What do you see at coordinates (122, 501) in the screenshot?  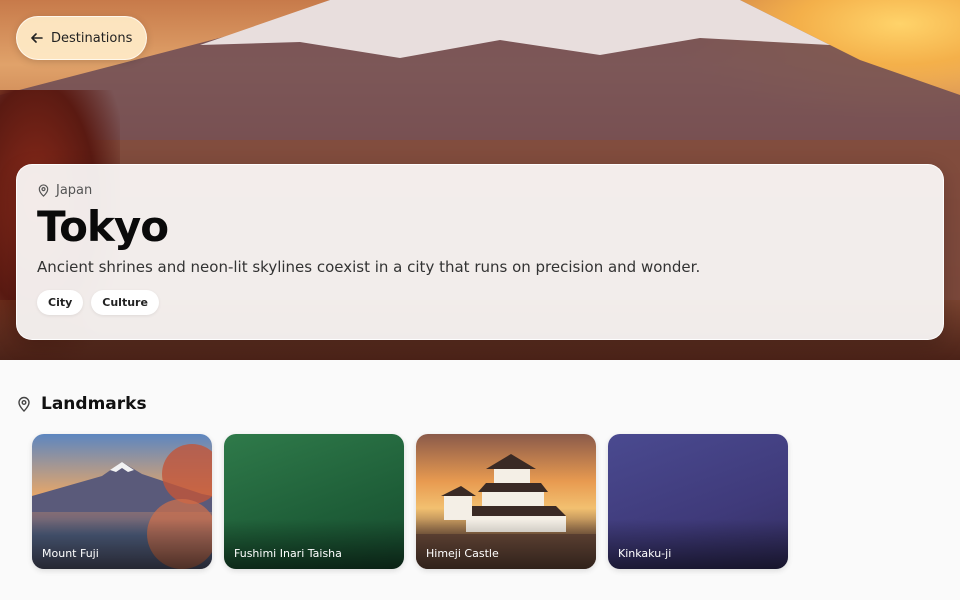 I see `landmark-card-mount-fuji: Mount Fuji` at bounding box center [122, 501].